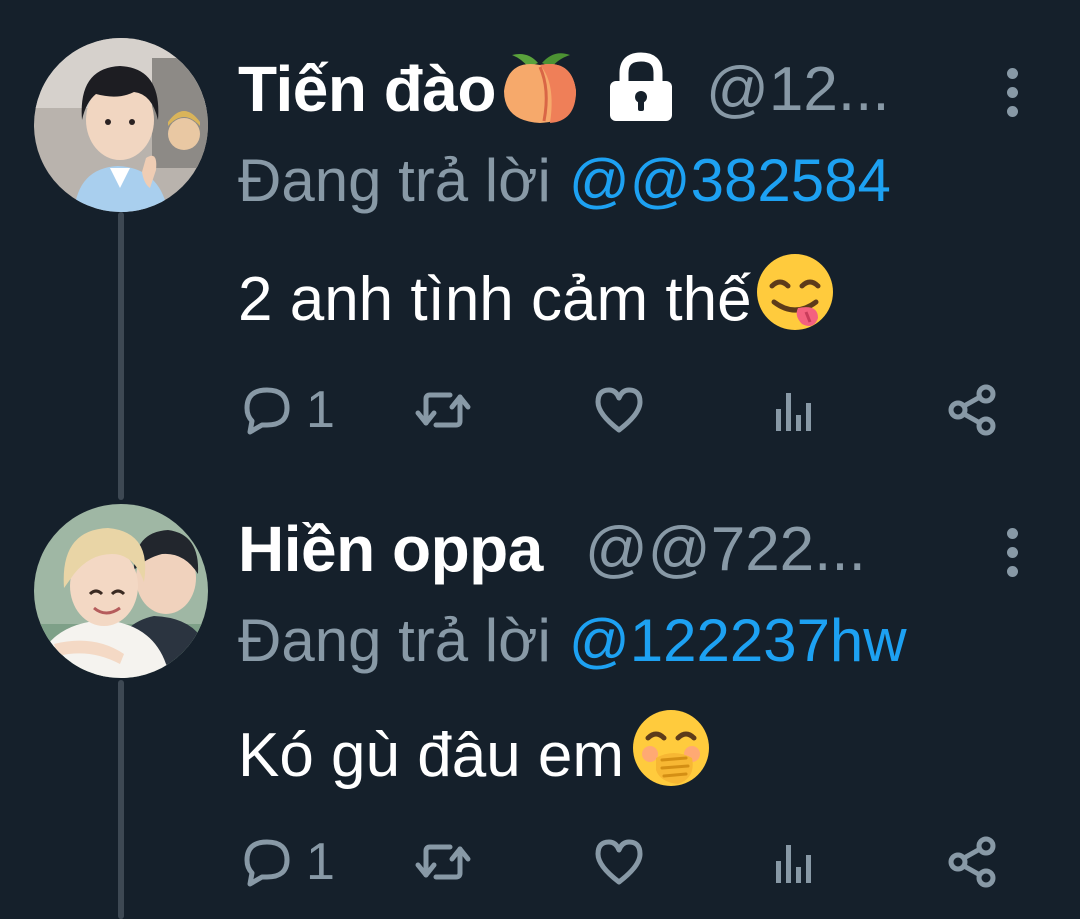  Describe the element at coordinates (431, 755) in the screenshot. I see `tweet-body: Kó gù đâu em` at that location.